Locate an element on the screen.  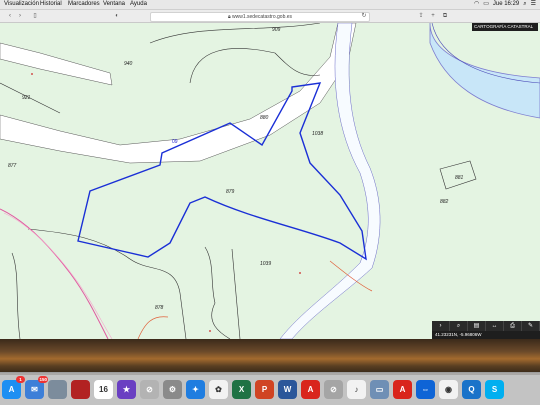
parcel-label: 1038 is located at coordinates (317, 134).